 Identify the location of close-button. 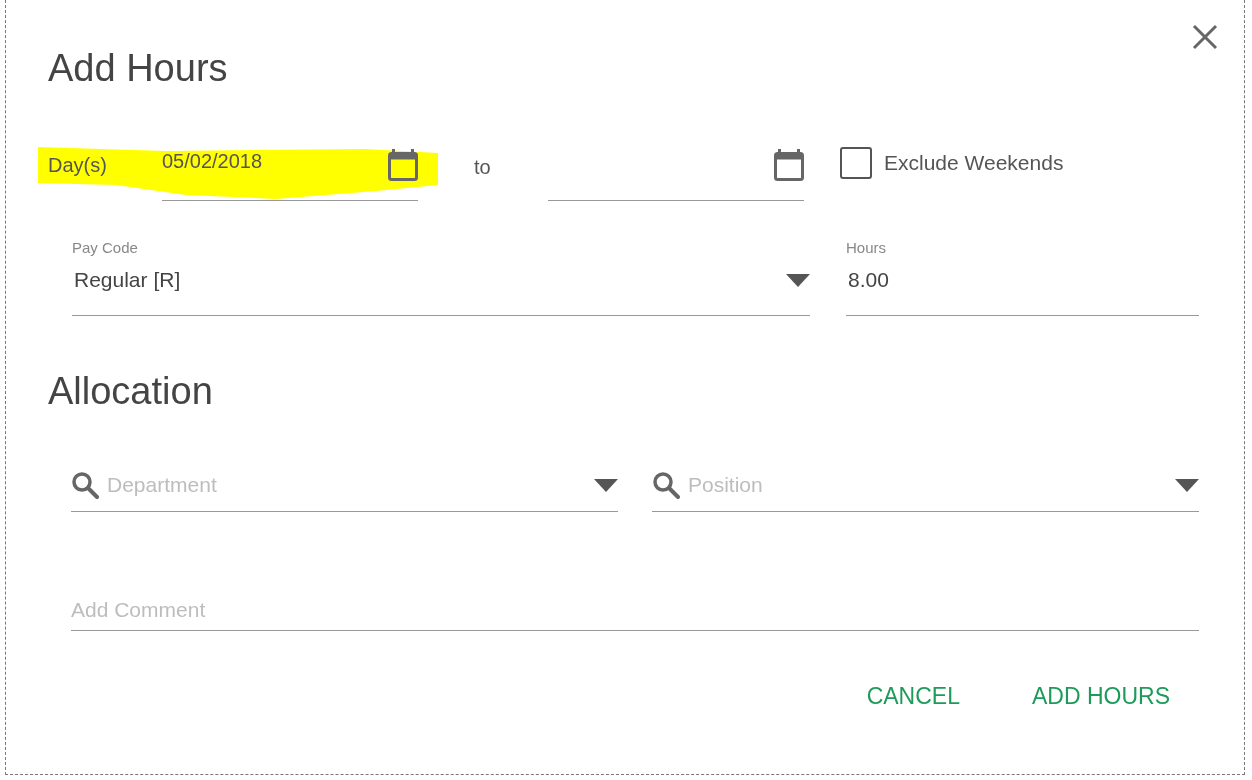
(1205, 37).